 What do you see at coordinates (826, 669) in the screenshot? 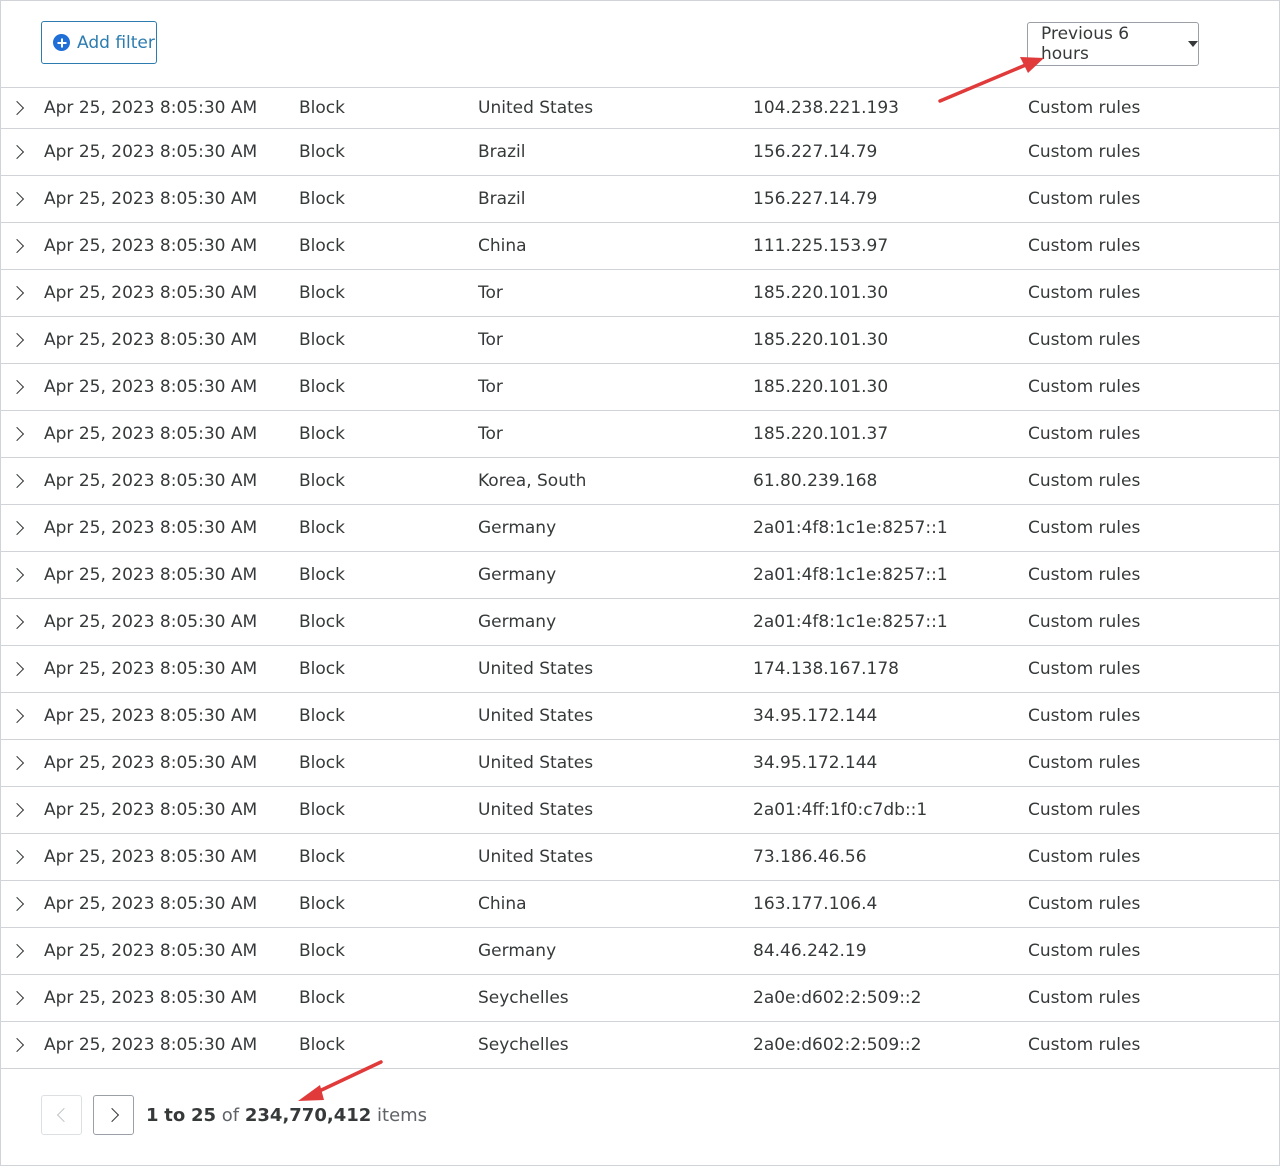
I see `event-ip: 174.138.167.178` at bounding box center [826, 669].